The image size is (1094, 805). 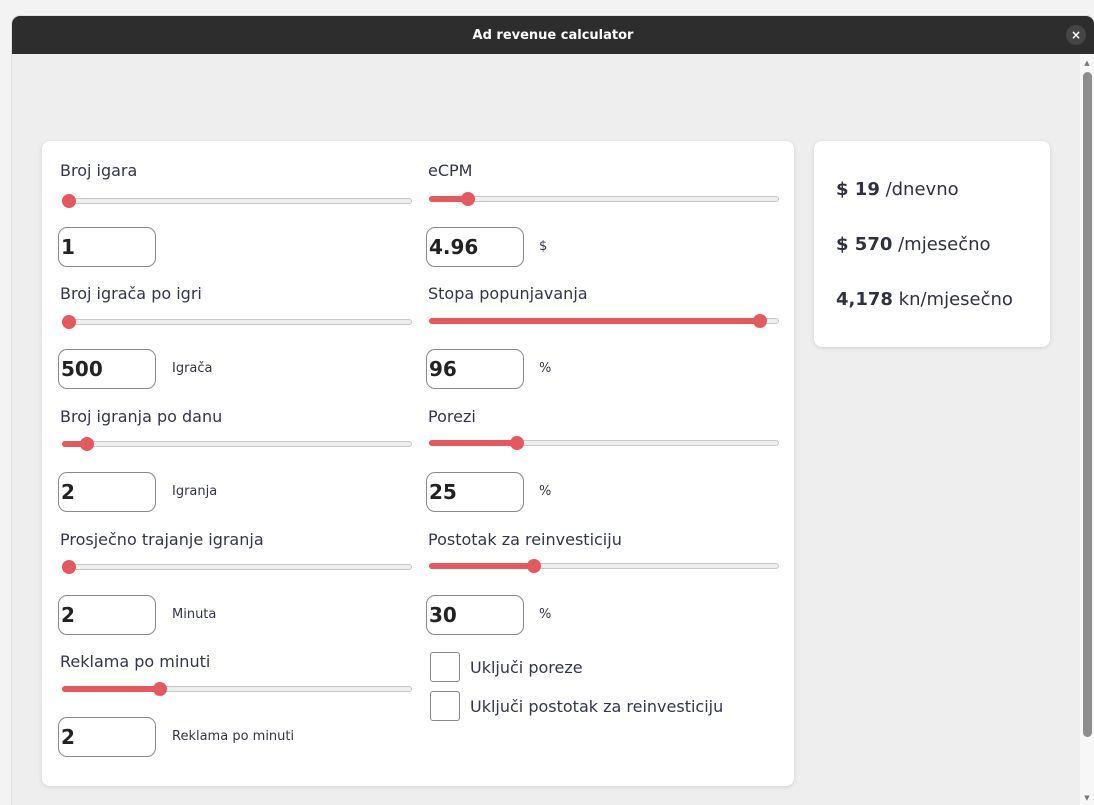 What do you see at coordinates (543, 246) in the screenshot?
I see `ecpm-unit: $` at bounding box center [543, 246].